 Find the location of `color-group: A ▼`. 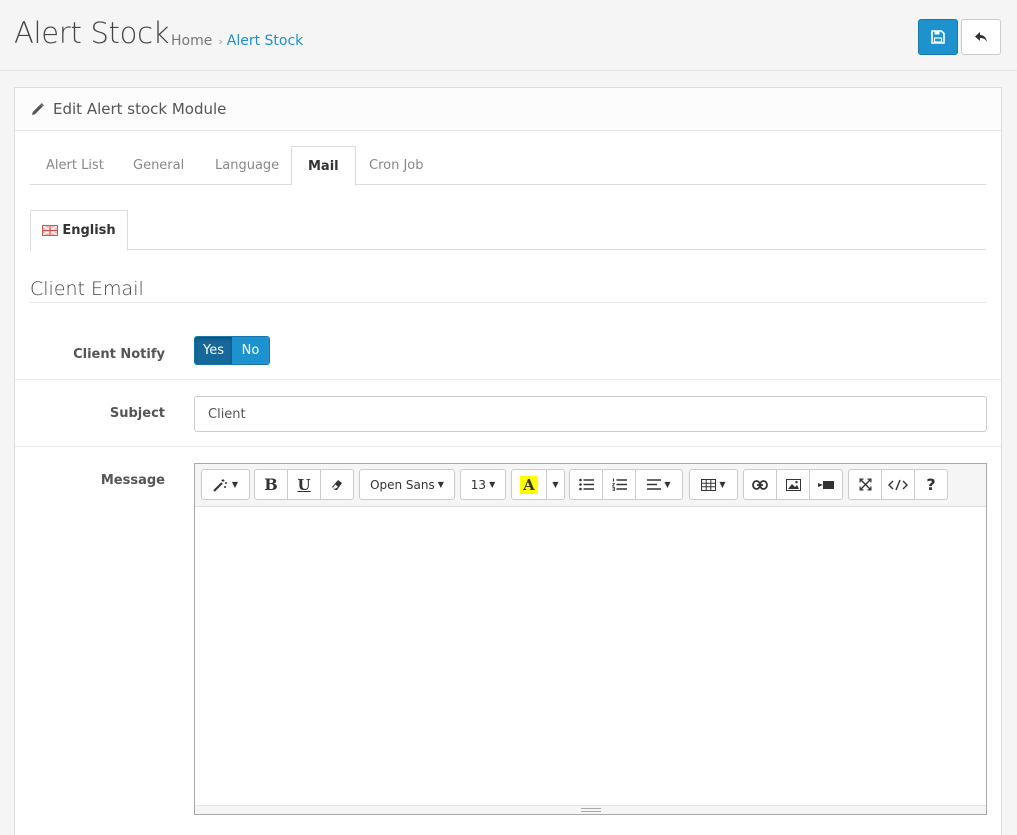

color-group: A ▼ is located at coordinates (538, 484).